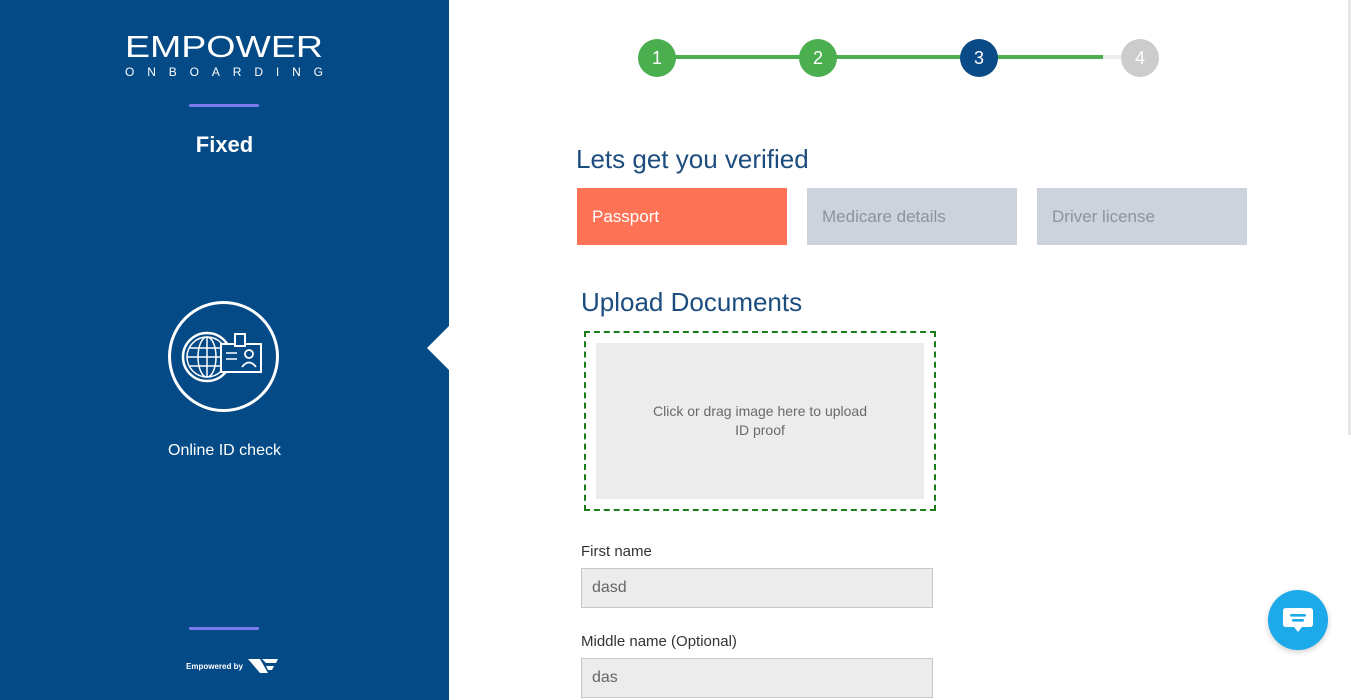  What do you see at coordinates (757, 678) in the screenshot?
I see `middle-name-field` at bounding box center [757, 678].